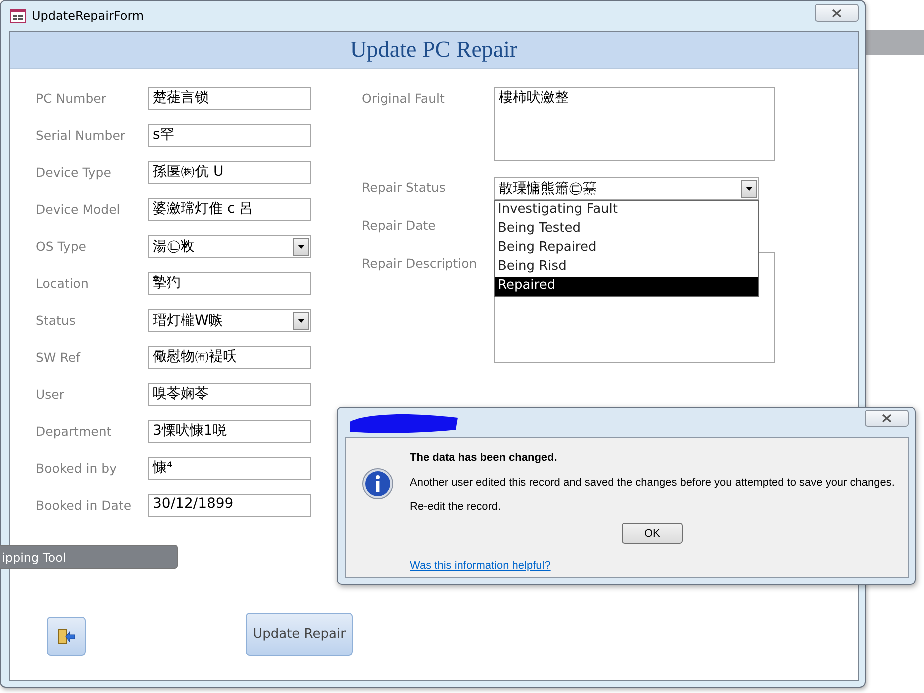  I want to click on dialog-note: Re-edit the record., so click(456, 507).